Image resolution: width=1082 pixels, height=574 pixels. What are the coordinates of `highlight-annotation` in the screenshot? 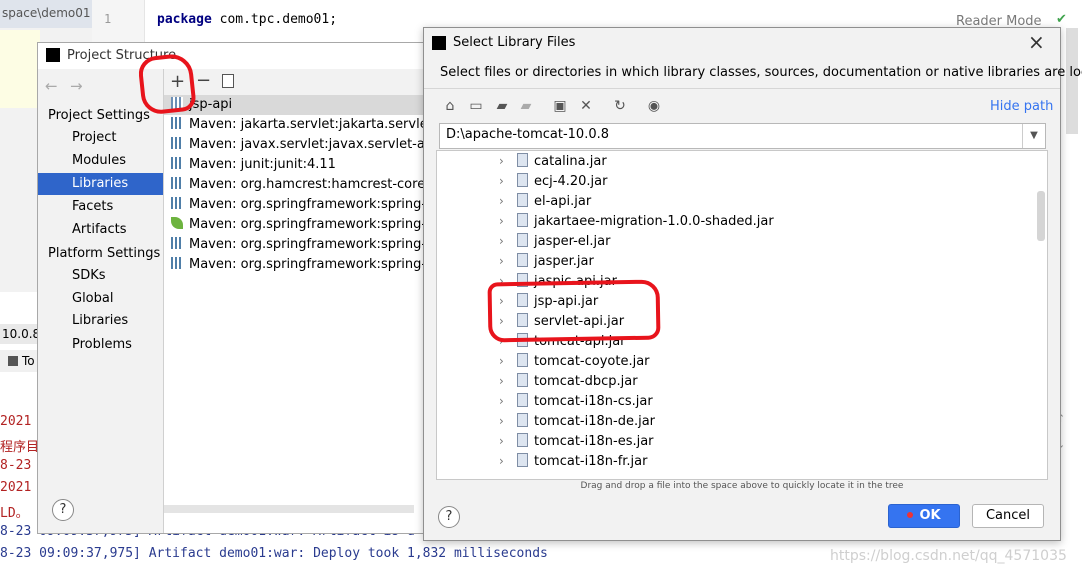 It's located at (167, 84).